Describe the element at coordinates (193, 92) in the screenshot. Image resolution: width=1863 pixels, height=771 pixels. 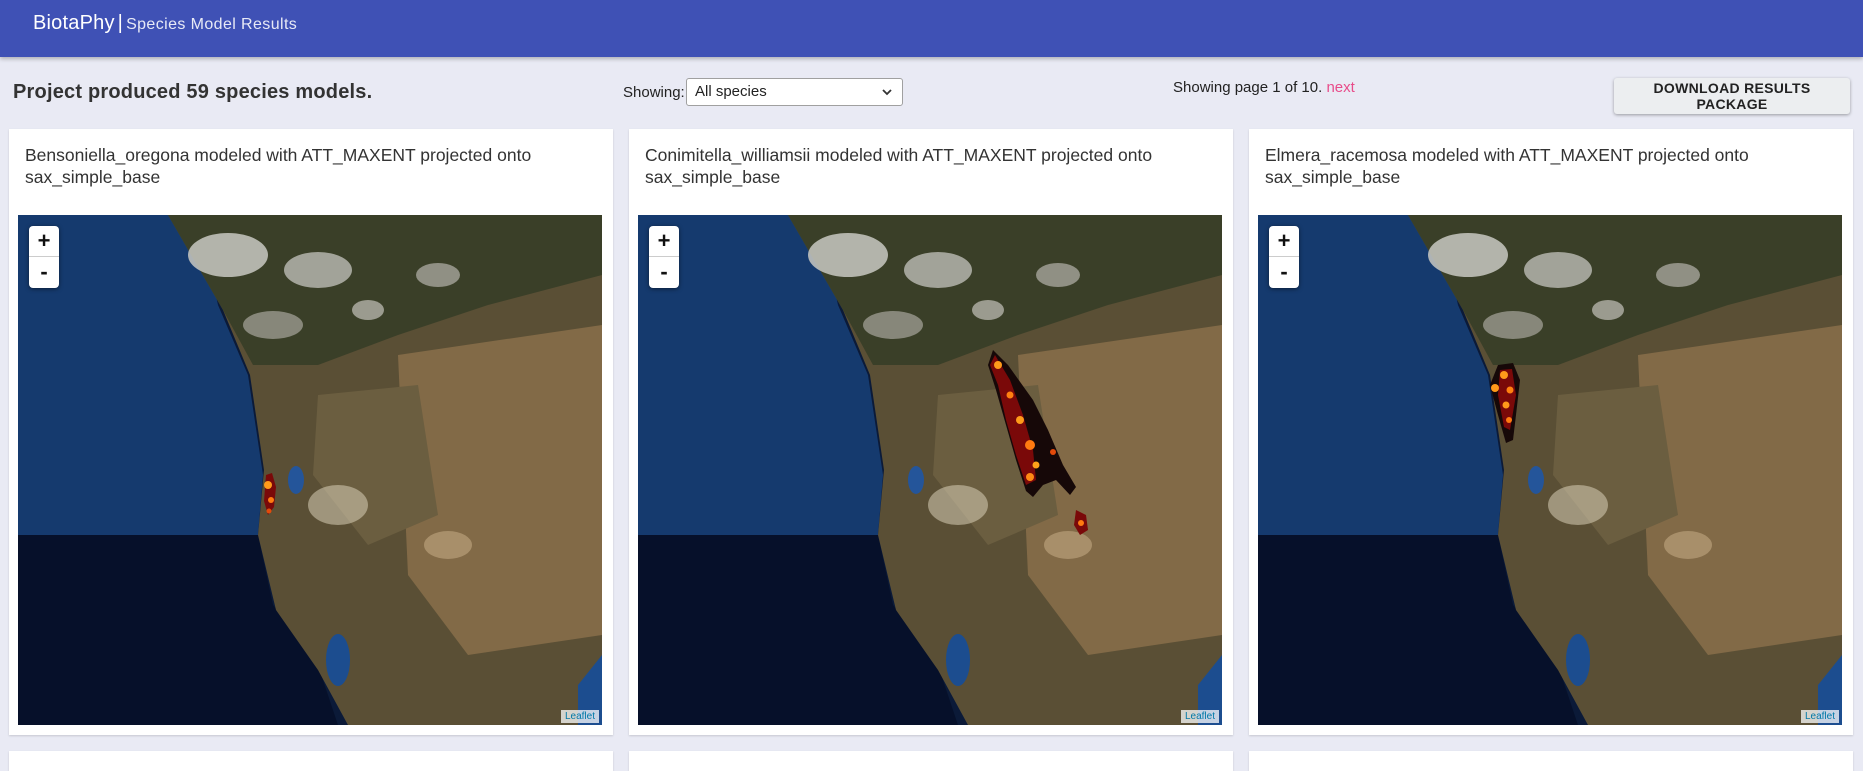
I see `results-summary: Project produced 59 species models.` at that location.